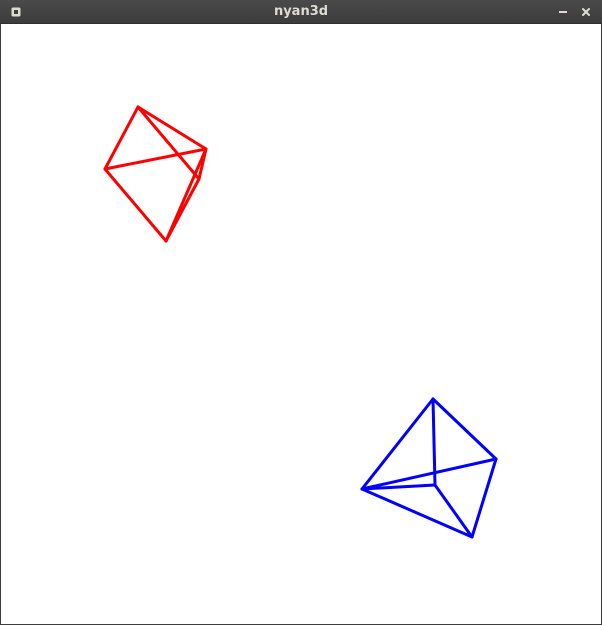 This screenshot has height=625, width=602. What do you see at coordinates (563, 12) in the screenshot?
I see `minimize-icon` at bounding box center [563, 12].